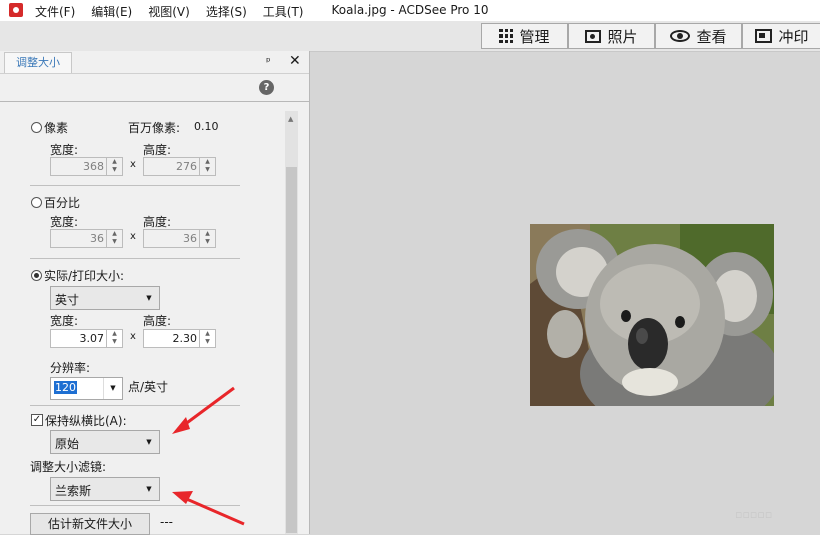  What do you see at coordinates (181, 425) in the screenshot?
I see `arrow-head-upper` at bounding box center [181, 425].